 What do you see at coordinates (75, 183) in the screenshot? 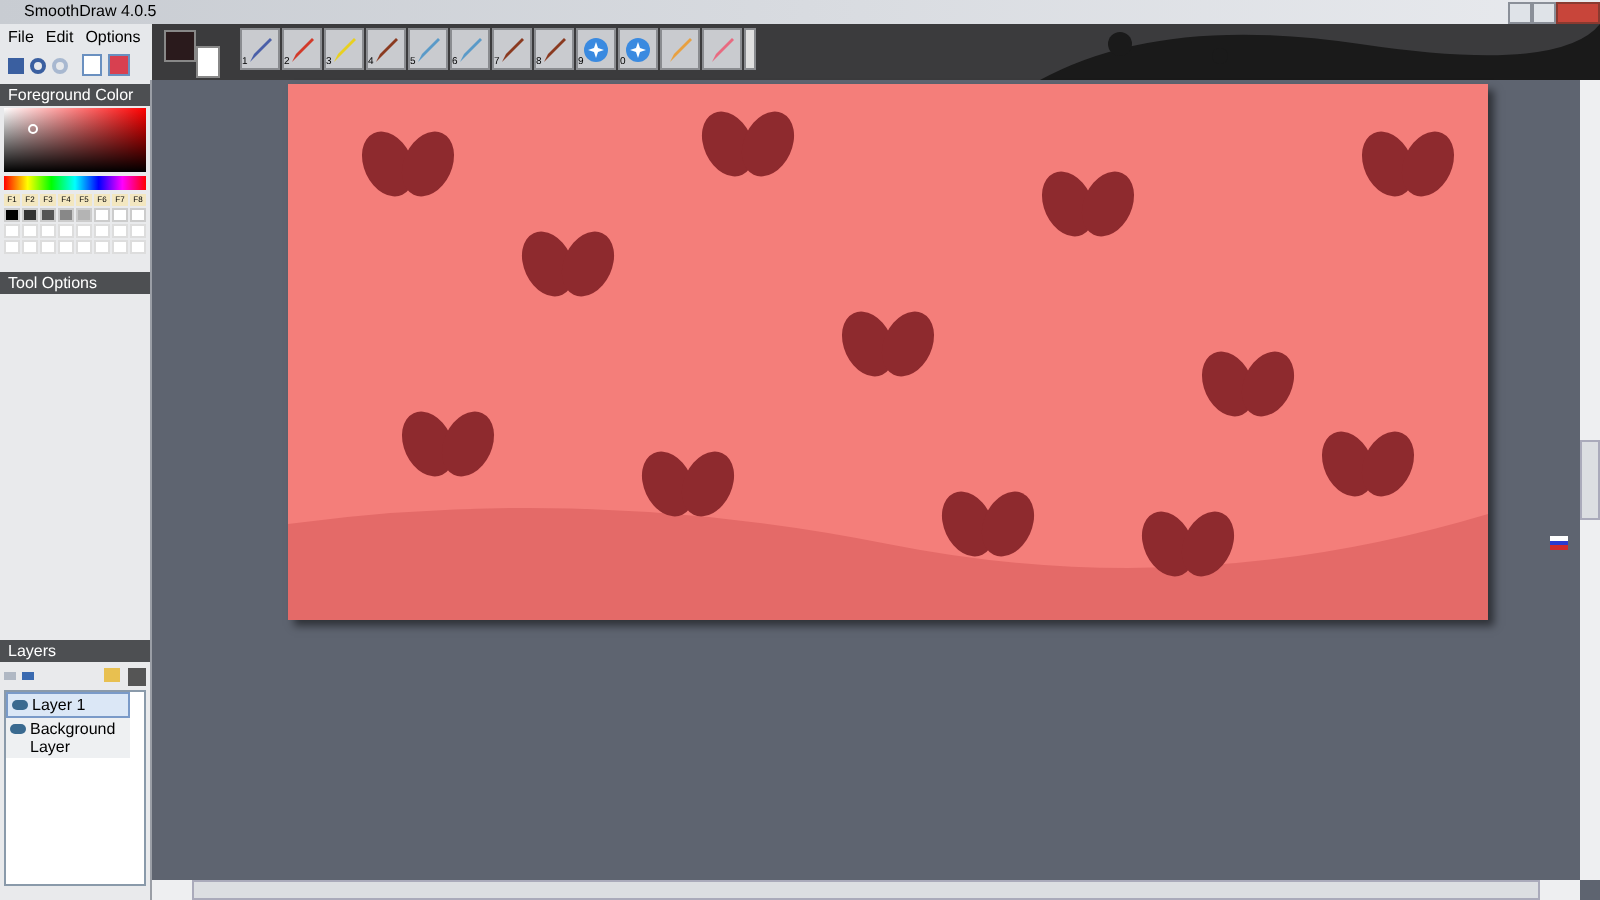
I see `hue-spectrum` at bounding box center [75, 183].